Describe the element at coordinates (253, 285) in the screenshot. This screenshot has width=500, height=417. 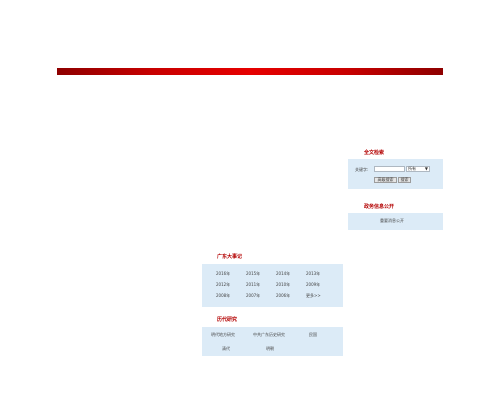
I see `year-link: 2011年` at that location.